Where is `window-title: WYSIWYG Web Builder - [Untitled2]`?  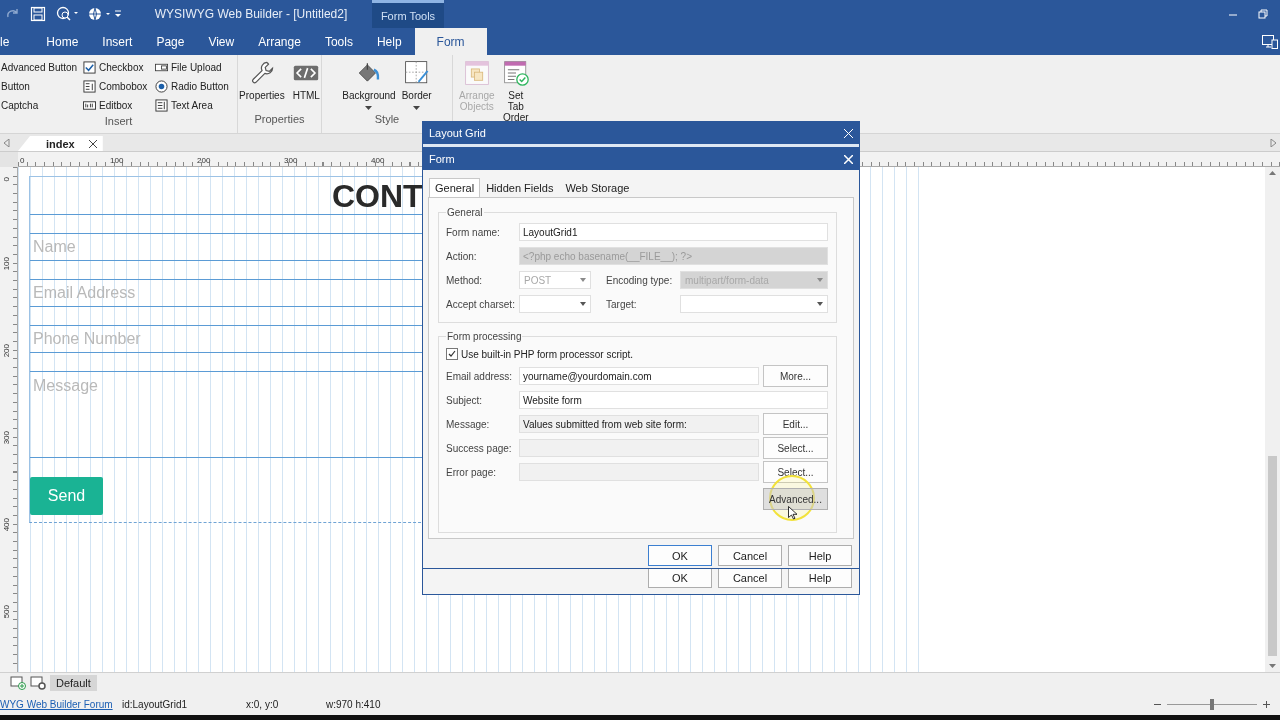 window-title: WYSIWYG Web Builder - [Untitled2] is located at coordinates (251, 14).